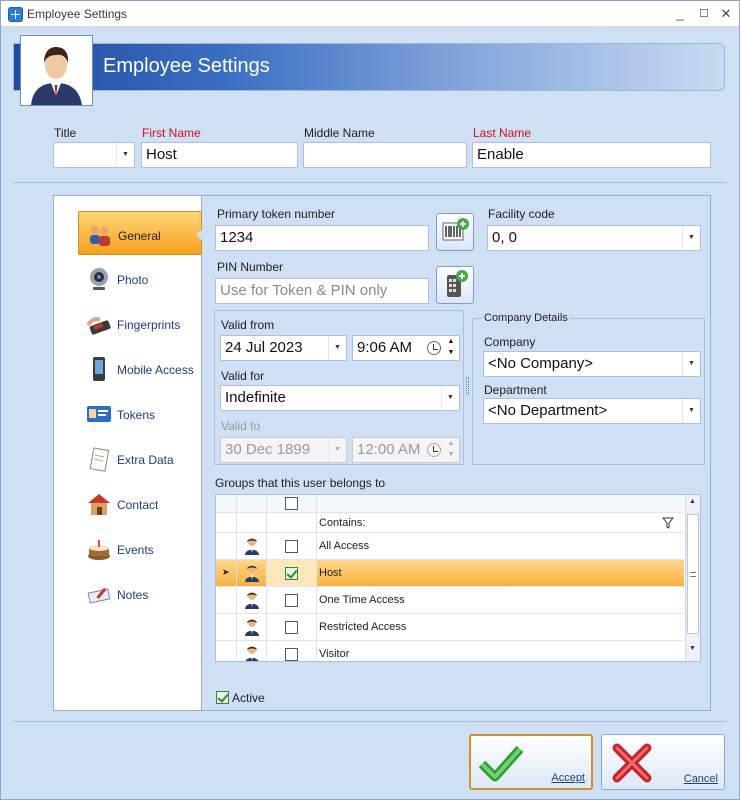 The height and width of the screenshot is (800, 740). I want to click on first-name-input: Host, so click(219, 155).